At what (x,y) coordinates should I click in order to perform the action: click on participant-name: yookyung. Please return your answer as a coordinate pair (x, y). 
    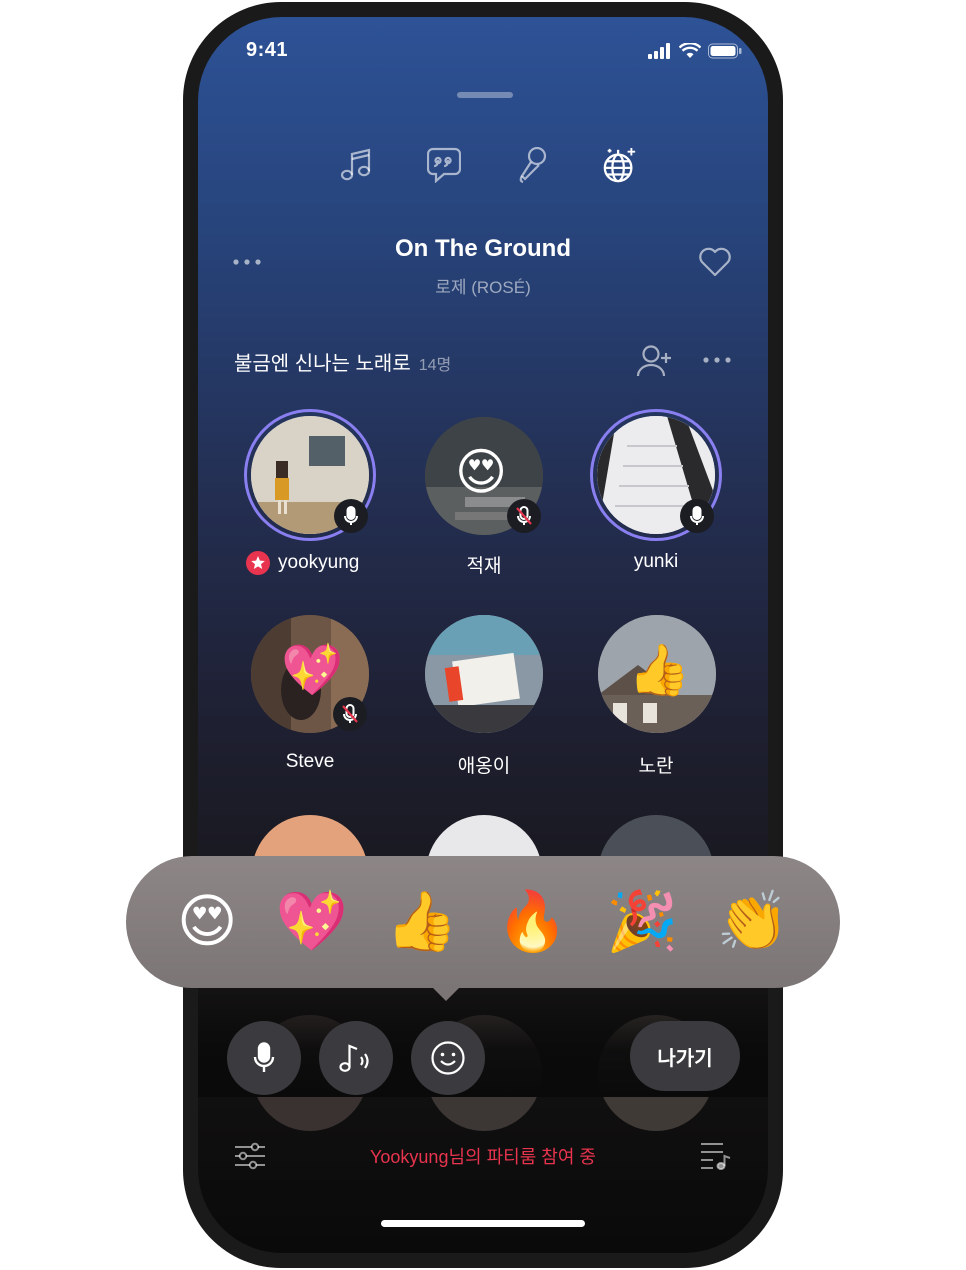
    Looking at the image, I should click on (319, 562).